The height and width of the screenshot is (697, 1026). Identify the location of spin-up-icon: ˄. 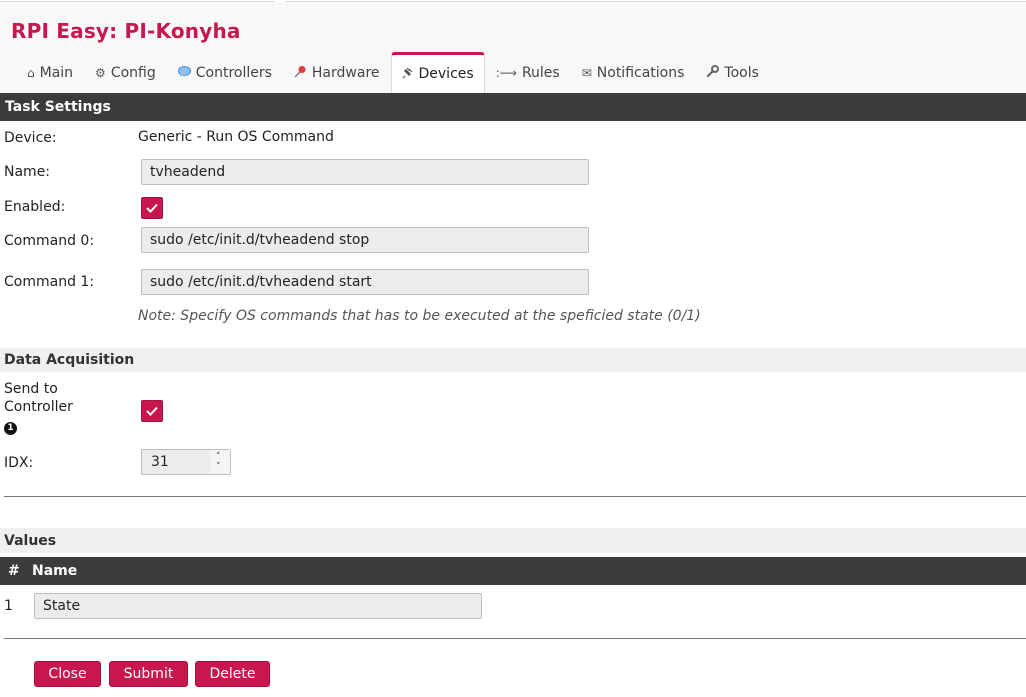
(218, 457).